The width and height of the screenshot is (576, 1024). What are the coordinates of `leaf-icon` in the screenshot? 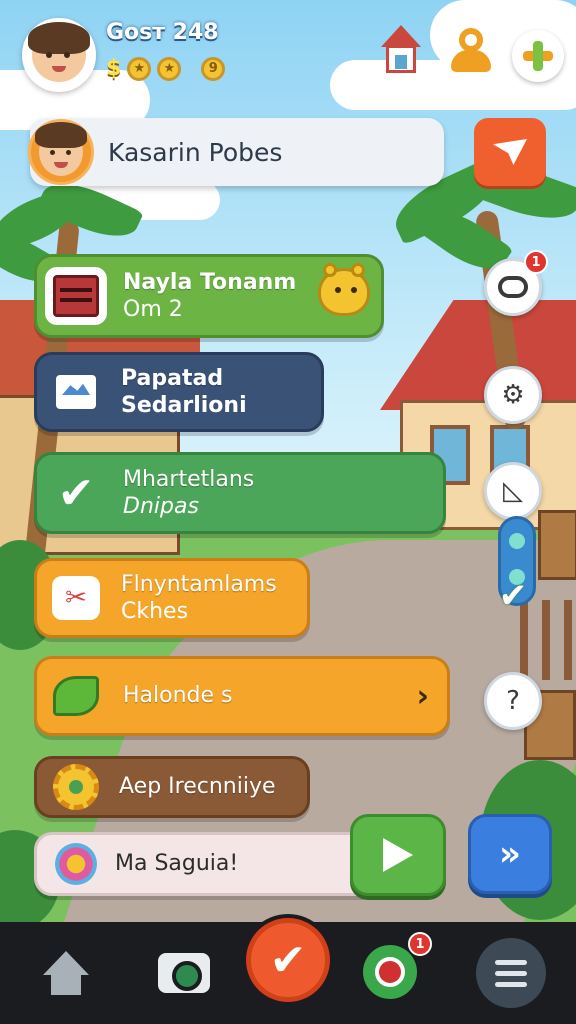 It's located at (76, 696).